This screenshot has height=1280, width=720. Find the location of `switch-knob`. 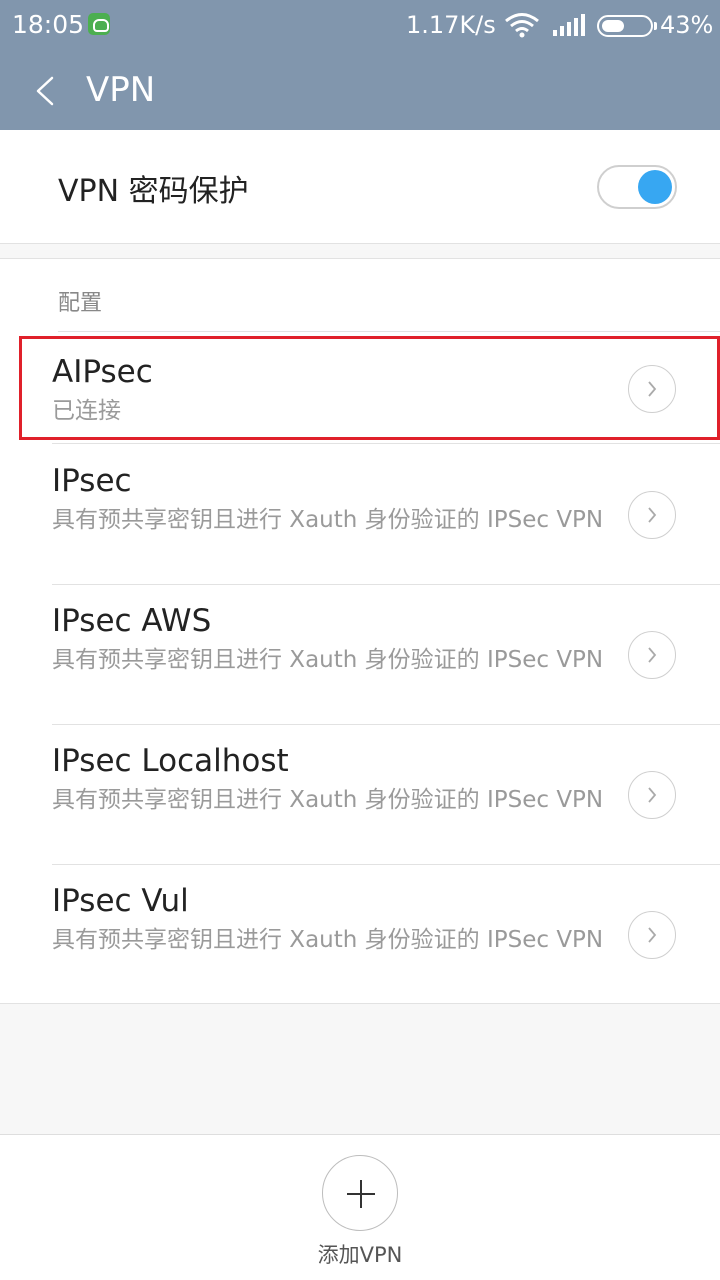

switch-knob is located at coordinates (655, 187).